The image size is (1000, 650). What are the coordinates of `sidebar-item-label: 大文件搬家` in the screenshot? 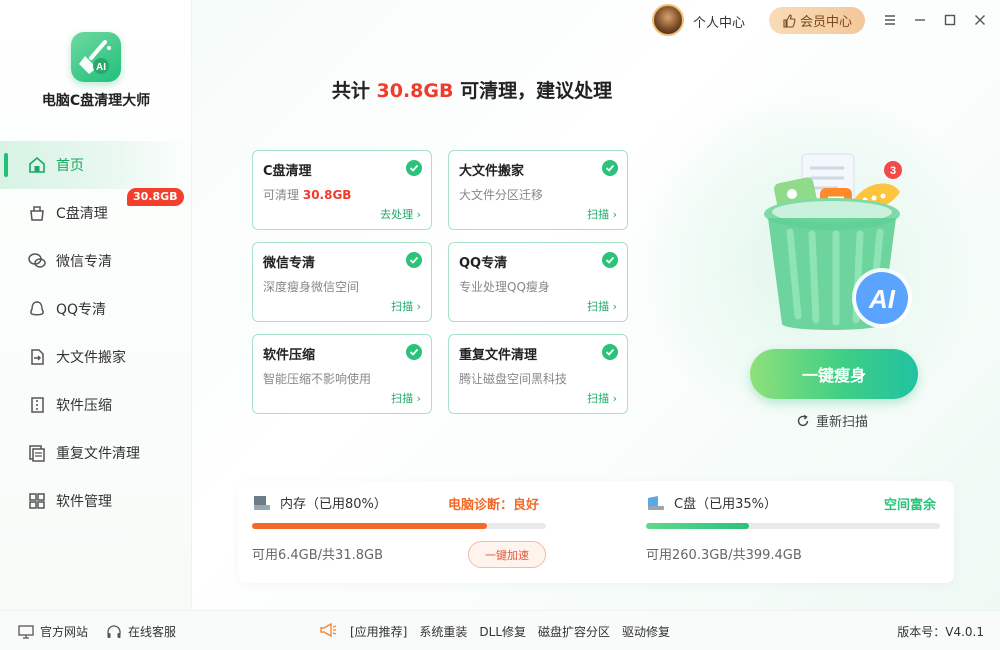 It's located at (91, 358).